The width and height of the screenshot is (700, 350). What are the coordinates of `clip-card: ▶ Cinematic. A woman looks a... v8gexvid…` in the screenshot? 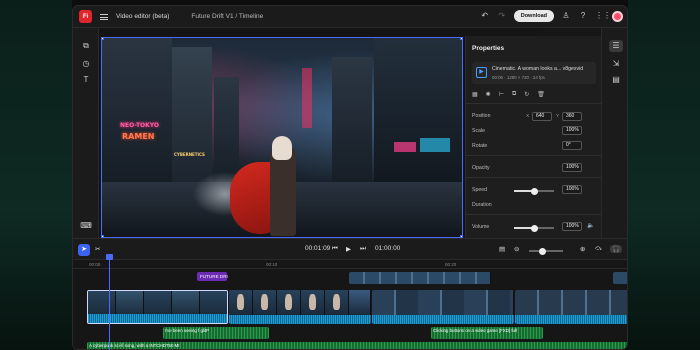 It's located at (534, 73).